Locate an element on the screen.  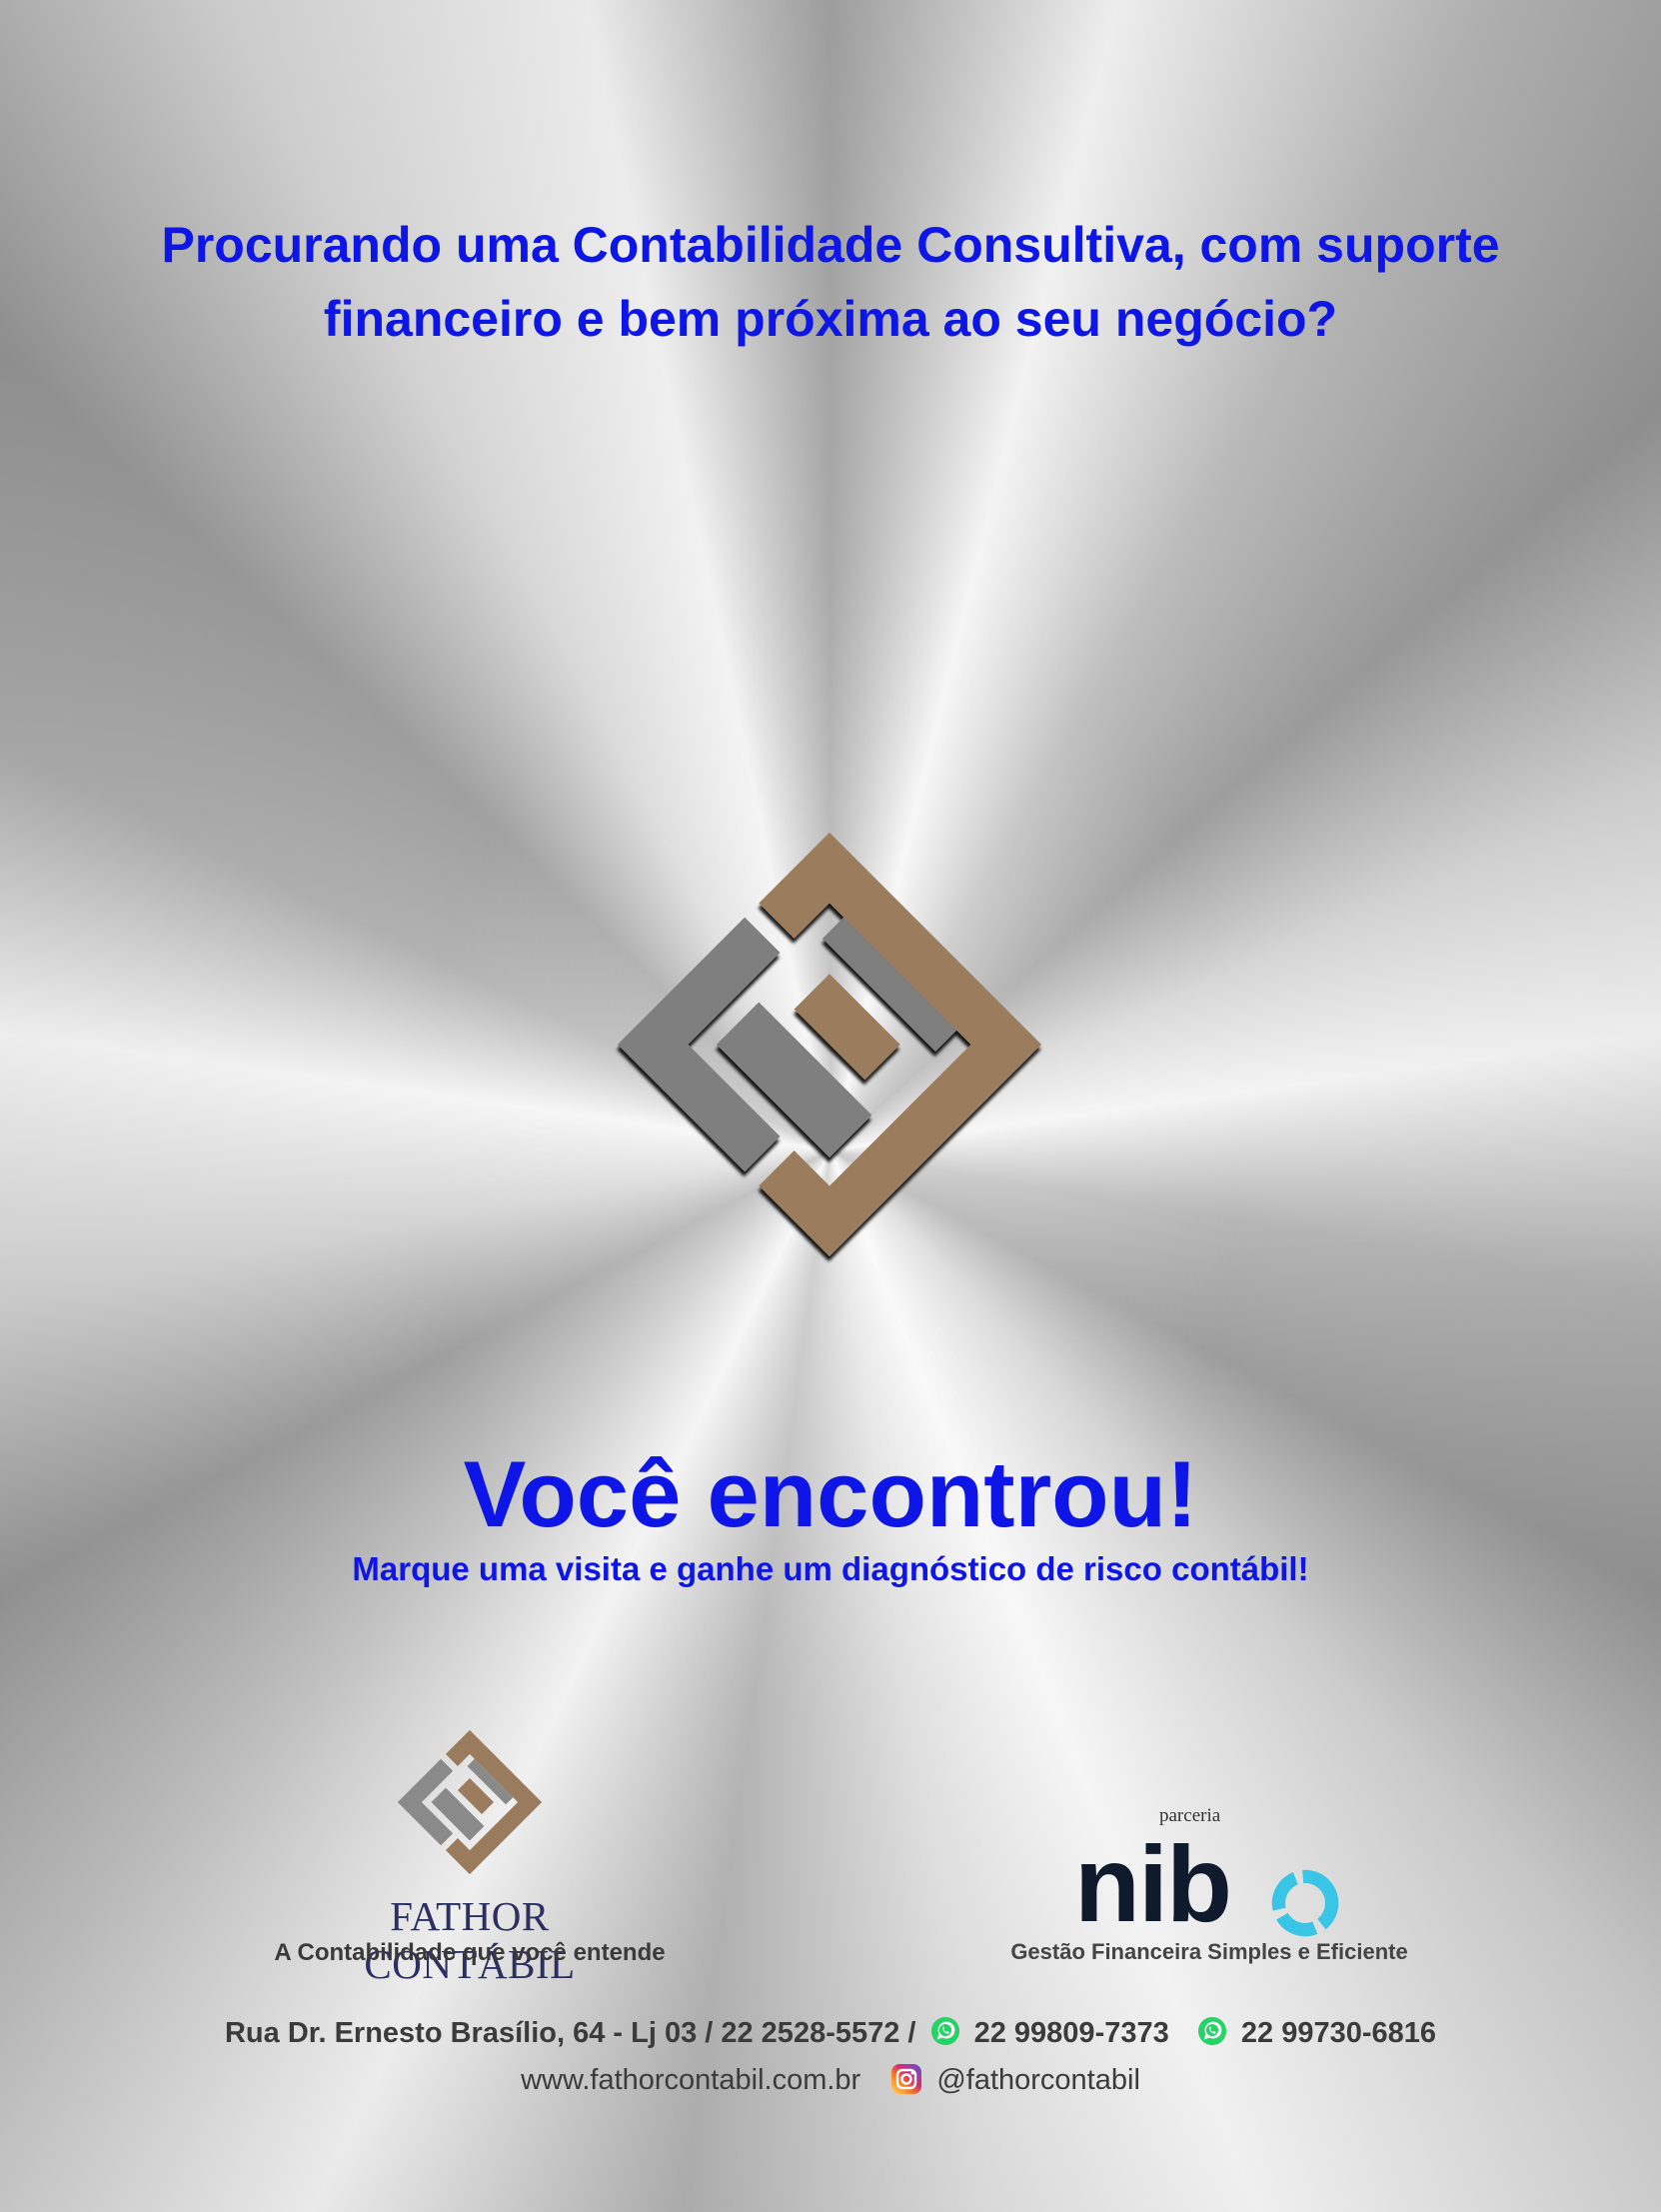
instagram-handle: @fathorcontabil is located at coordinates (1038, 2080).